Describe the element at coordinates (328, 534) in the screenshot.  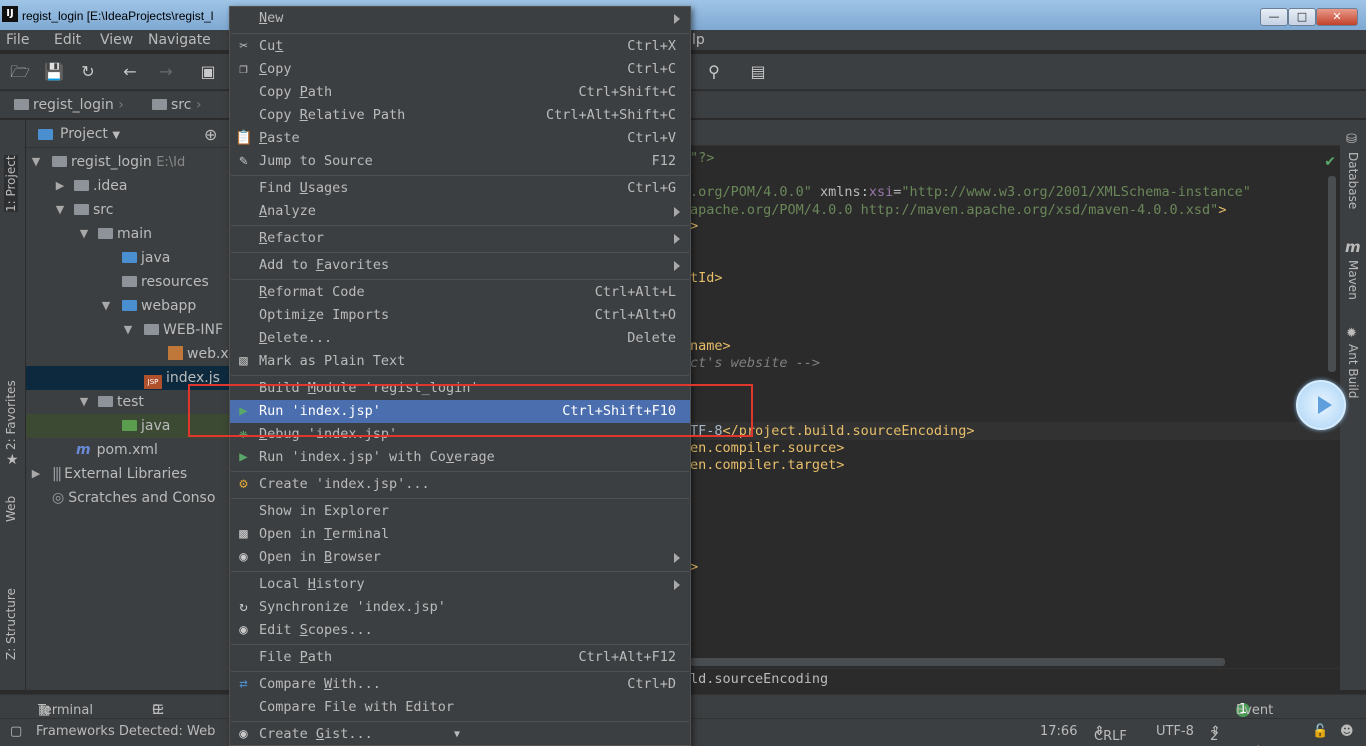
I see `mnemonic-letter: T` at that location.